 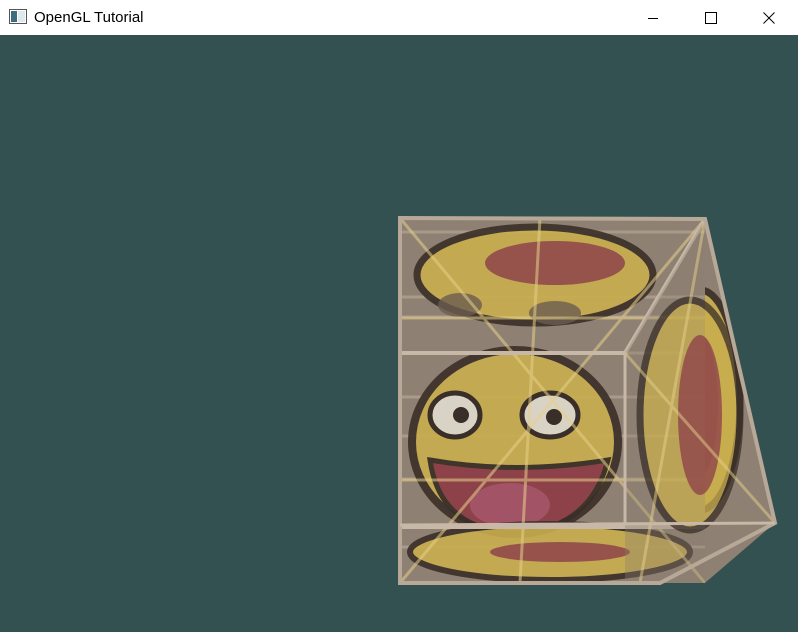 What do you see at coordinates (89, 17) in the screenshot?
I see `window-title: OpenGL Tutorial` at bounding box center [89, 17].